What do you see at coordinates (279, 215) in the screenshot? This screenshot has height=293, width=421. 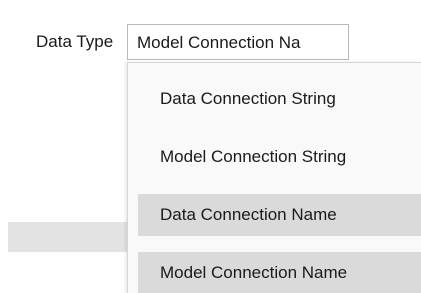 I see `dropdown-option-data-connection-name: Data Connection Name` at bounding box center [279, 215].